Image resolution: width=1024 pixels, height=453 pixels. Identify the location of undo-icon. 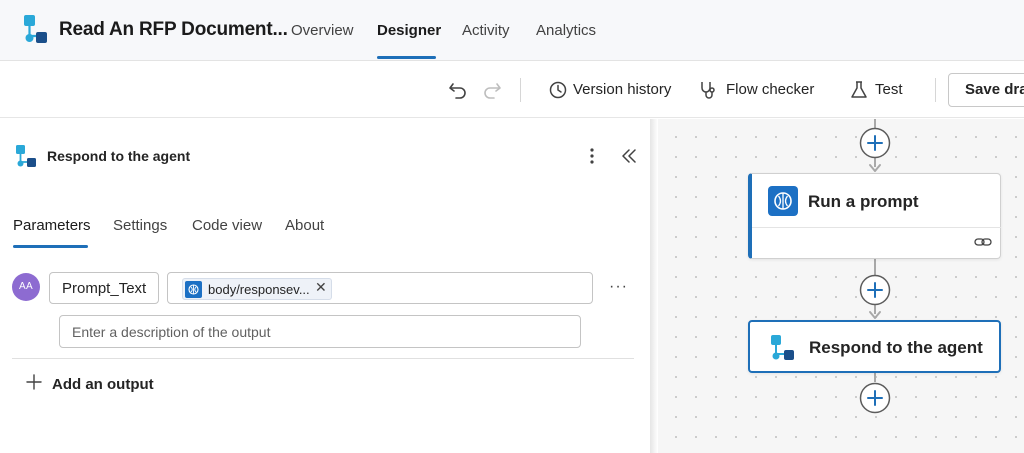
(458, 90).